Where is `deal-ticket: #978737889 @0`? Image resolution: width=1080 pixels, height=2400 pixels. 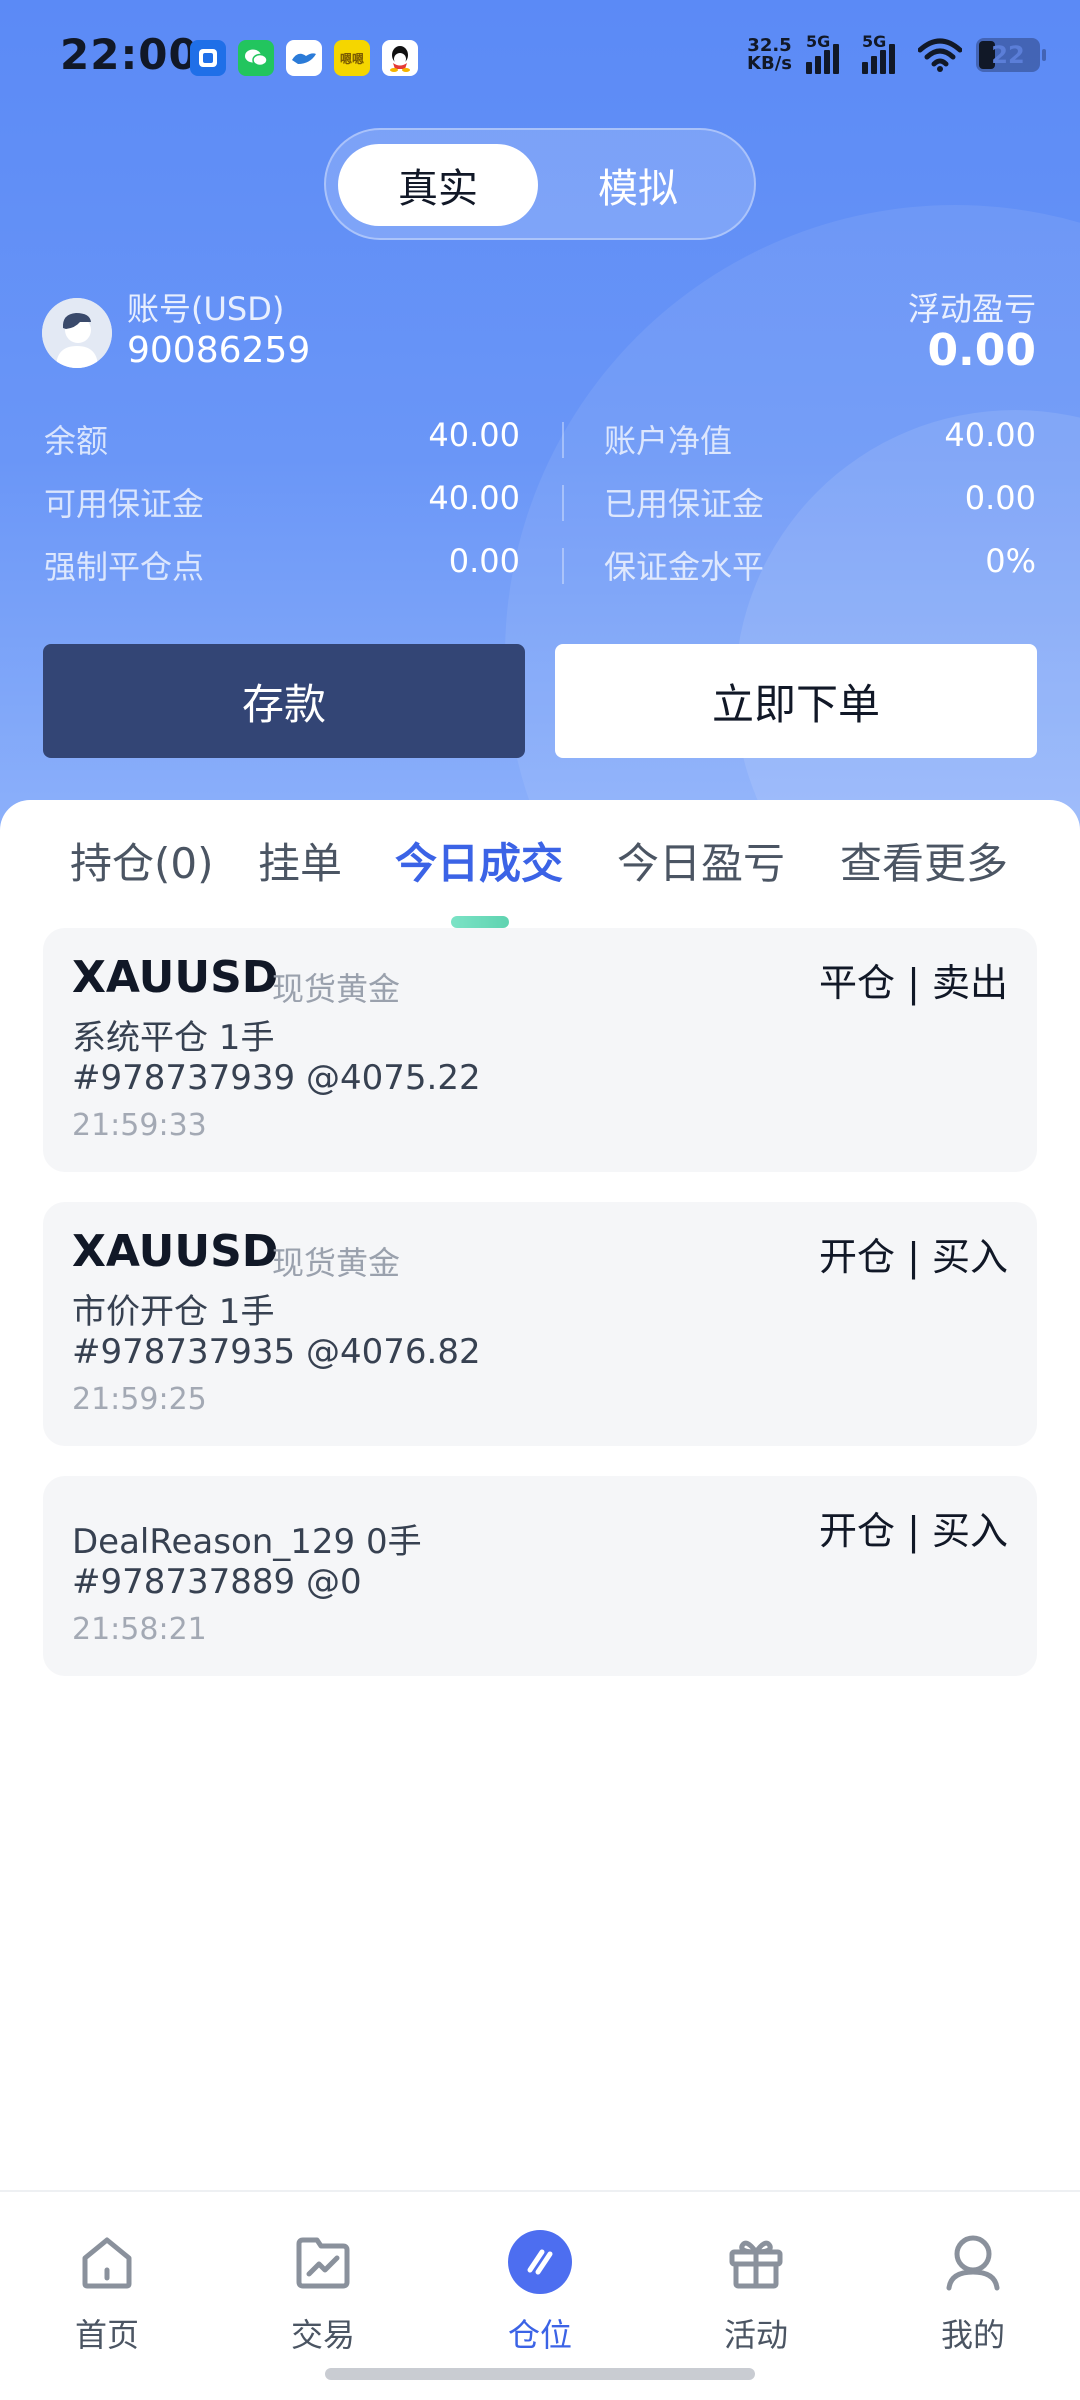
deal-ticket: #978737889 @0 is located at coordinates (217, 1582).